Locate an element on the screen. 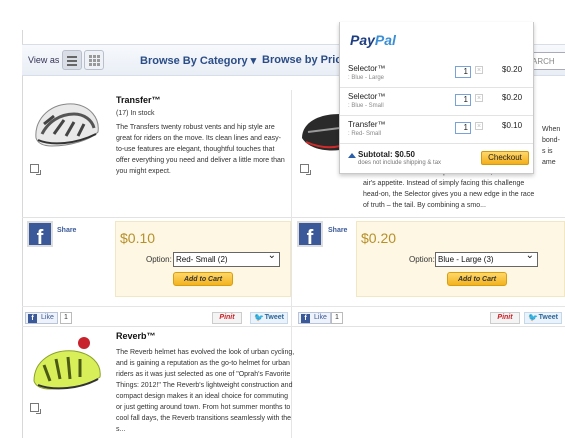  product-title: Reverb™ is located at coordinates (136, 336).